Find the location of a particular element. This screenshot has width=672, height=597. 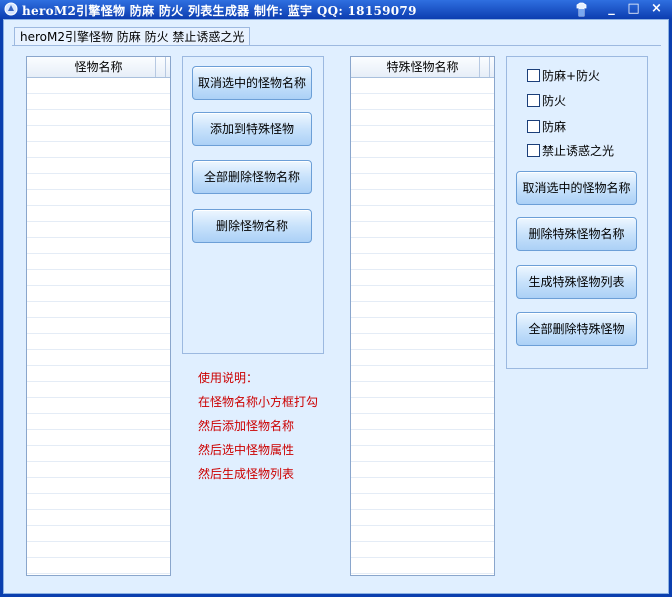

instruction-line: 然后添加怪物名称 is located at coordinates (246, 426).